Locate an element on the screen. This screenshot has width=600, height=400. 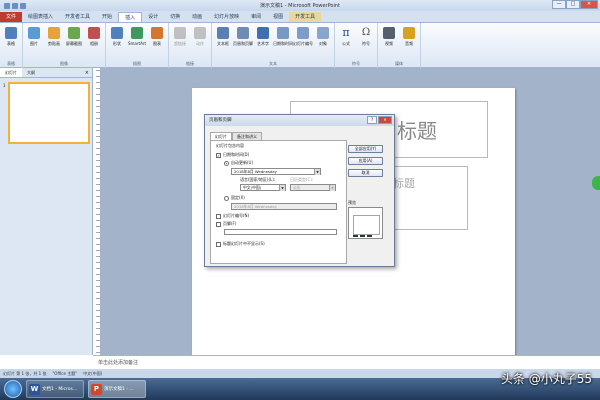
date-time-checkbox: ✓ is located at coordinates (218, 155).